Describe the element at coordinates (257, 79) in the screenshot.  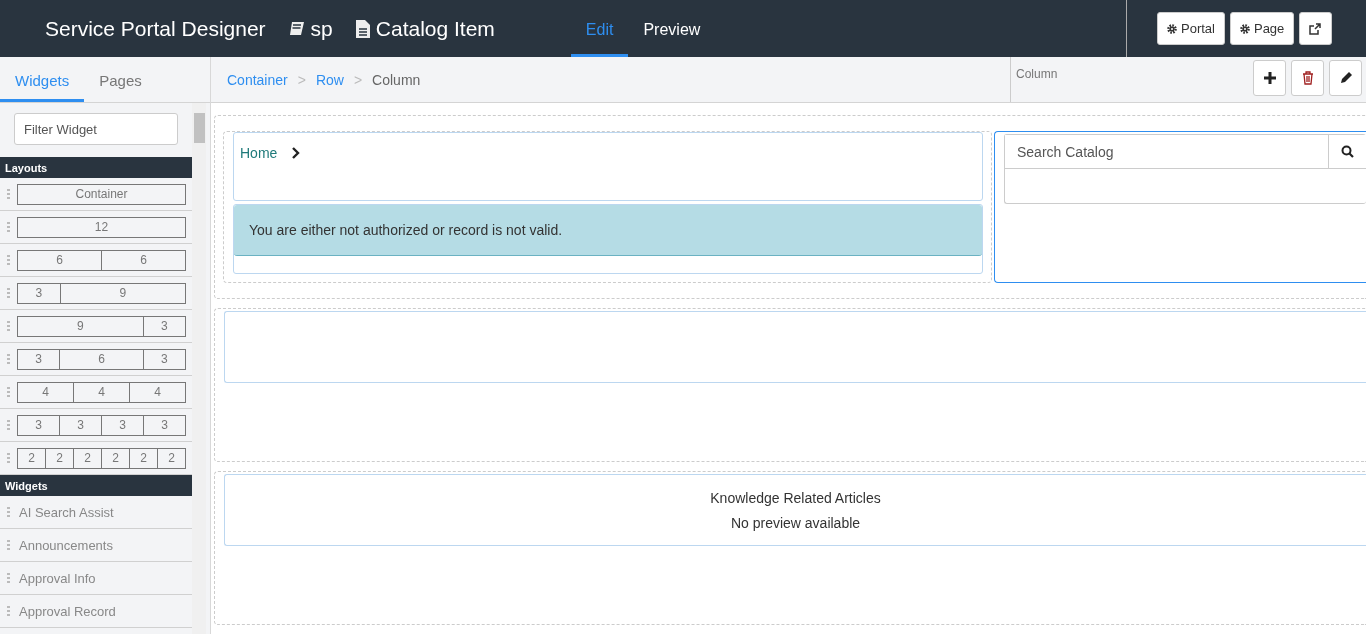
I see `breadcrumb-link: Container` at that location.